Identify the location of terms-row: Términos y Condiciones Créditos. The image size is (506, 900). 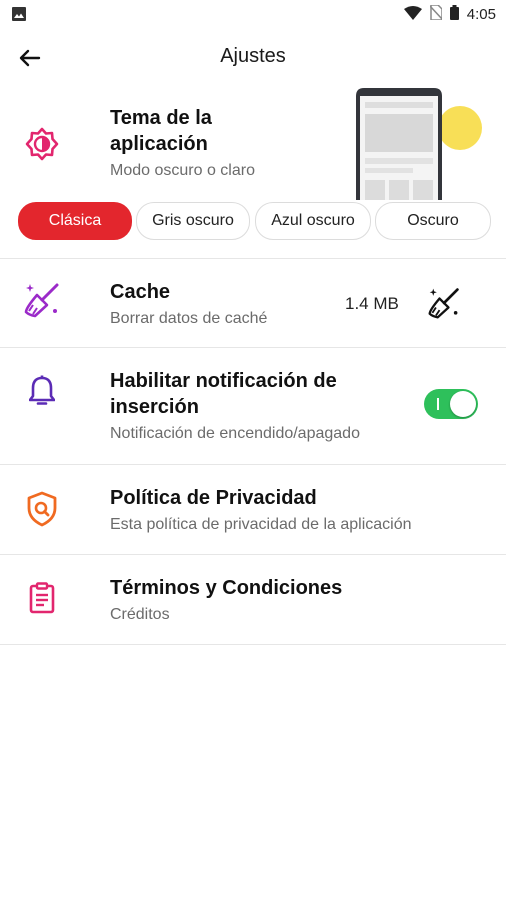
(253, 599).